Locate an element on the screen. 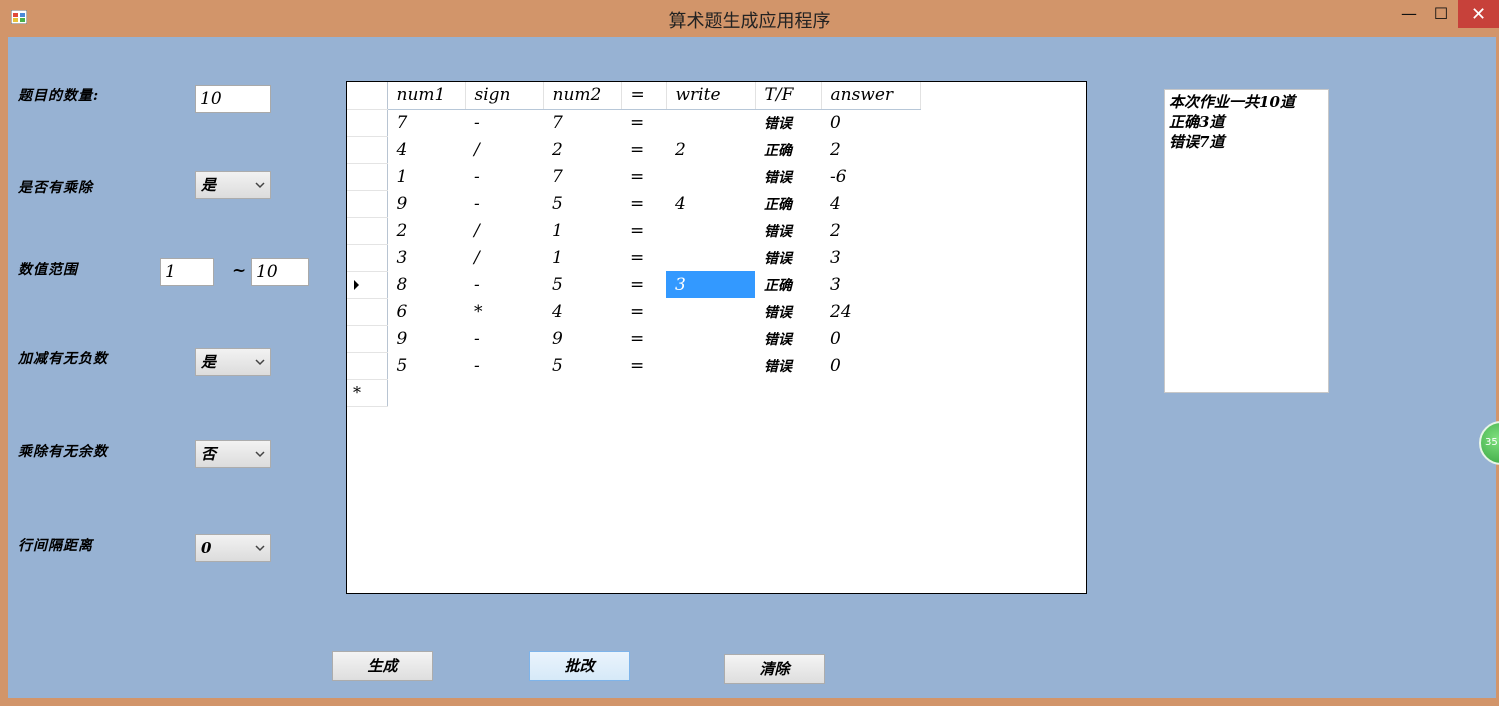  cell-num1: 8 is located at coordinates (426, 284).